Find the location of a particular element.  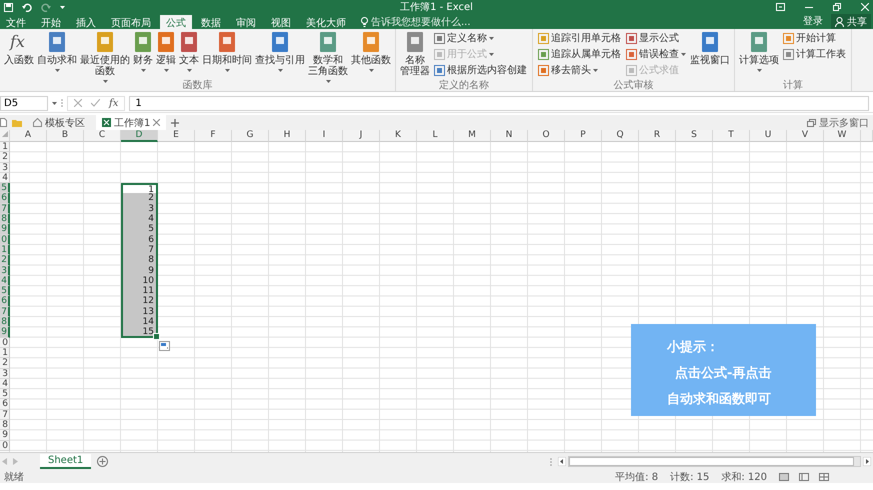

spreadsheet-cell: 1 is located at coordinates (139, 188).